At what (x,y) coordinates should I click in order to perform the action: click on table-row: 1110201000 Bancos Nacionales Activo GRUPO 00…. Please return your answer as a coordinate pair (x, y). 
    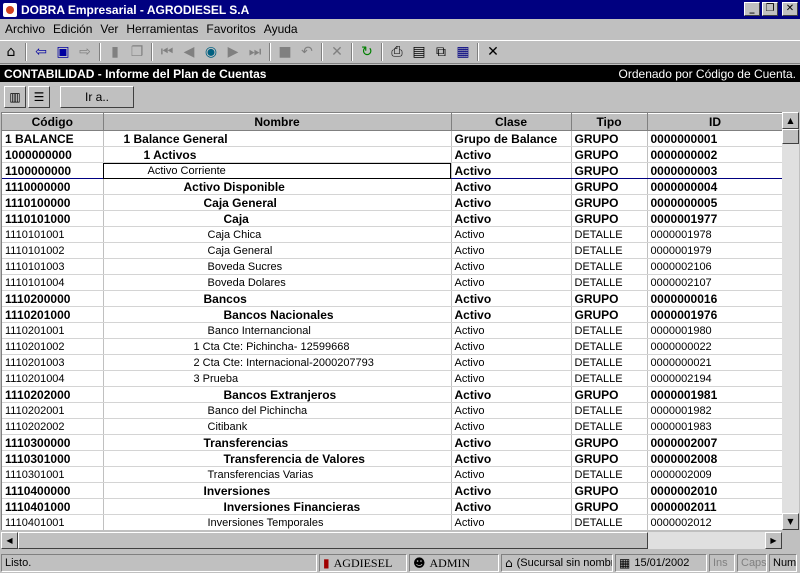
    Looking at the image, I should click on (392, 314).